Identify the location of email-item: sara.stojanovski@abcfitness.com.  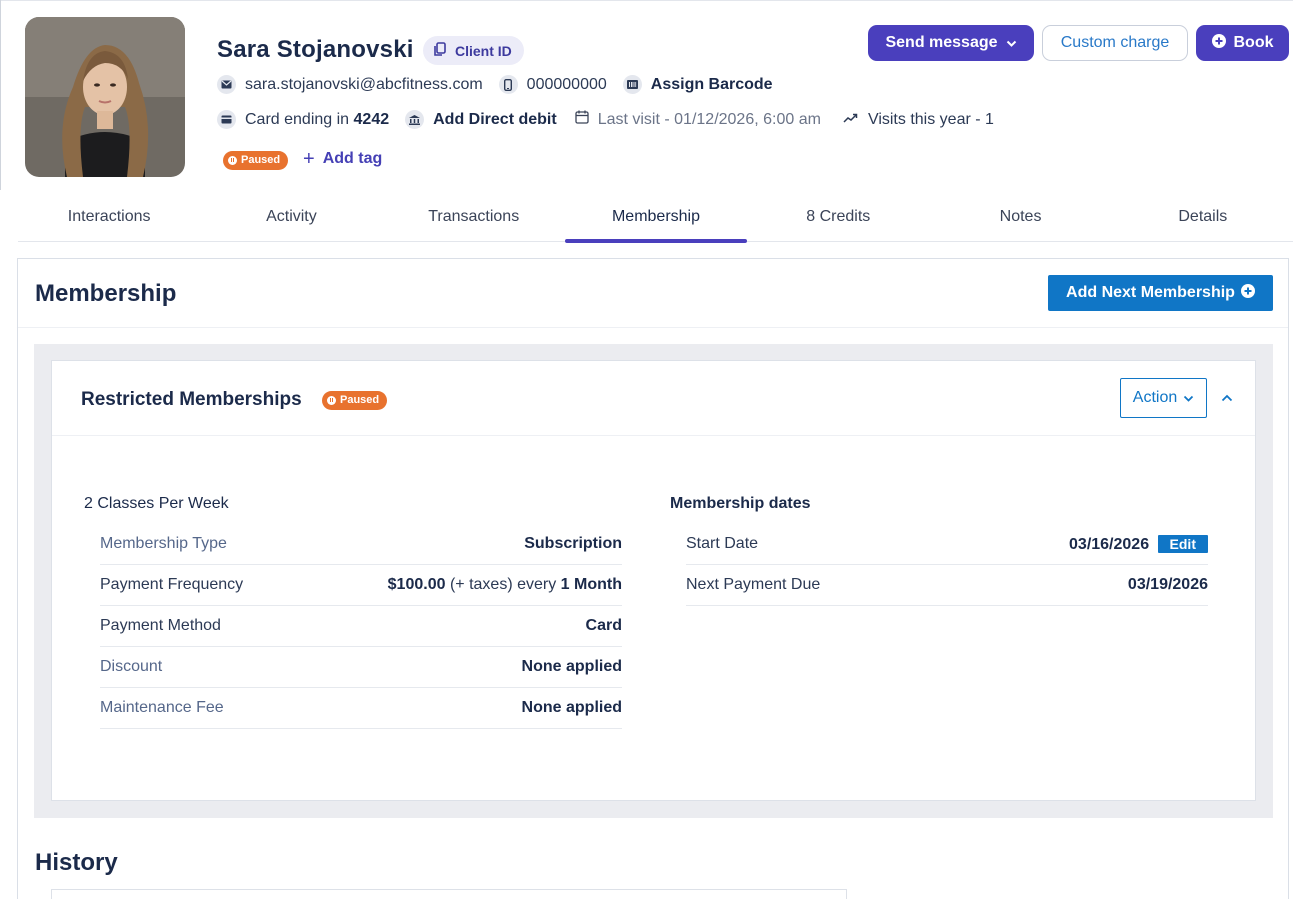
(350, 84).